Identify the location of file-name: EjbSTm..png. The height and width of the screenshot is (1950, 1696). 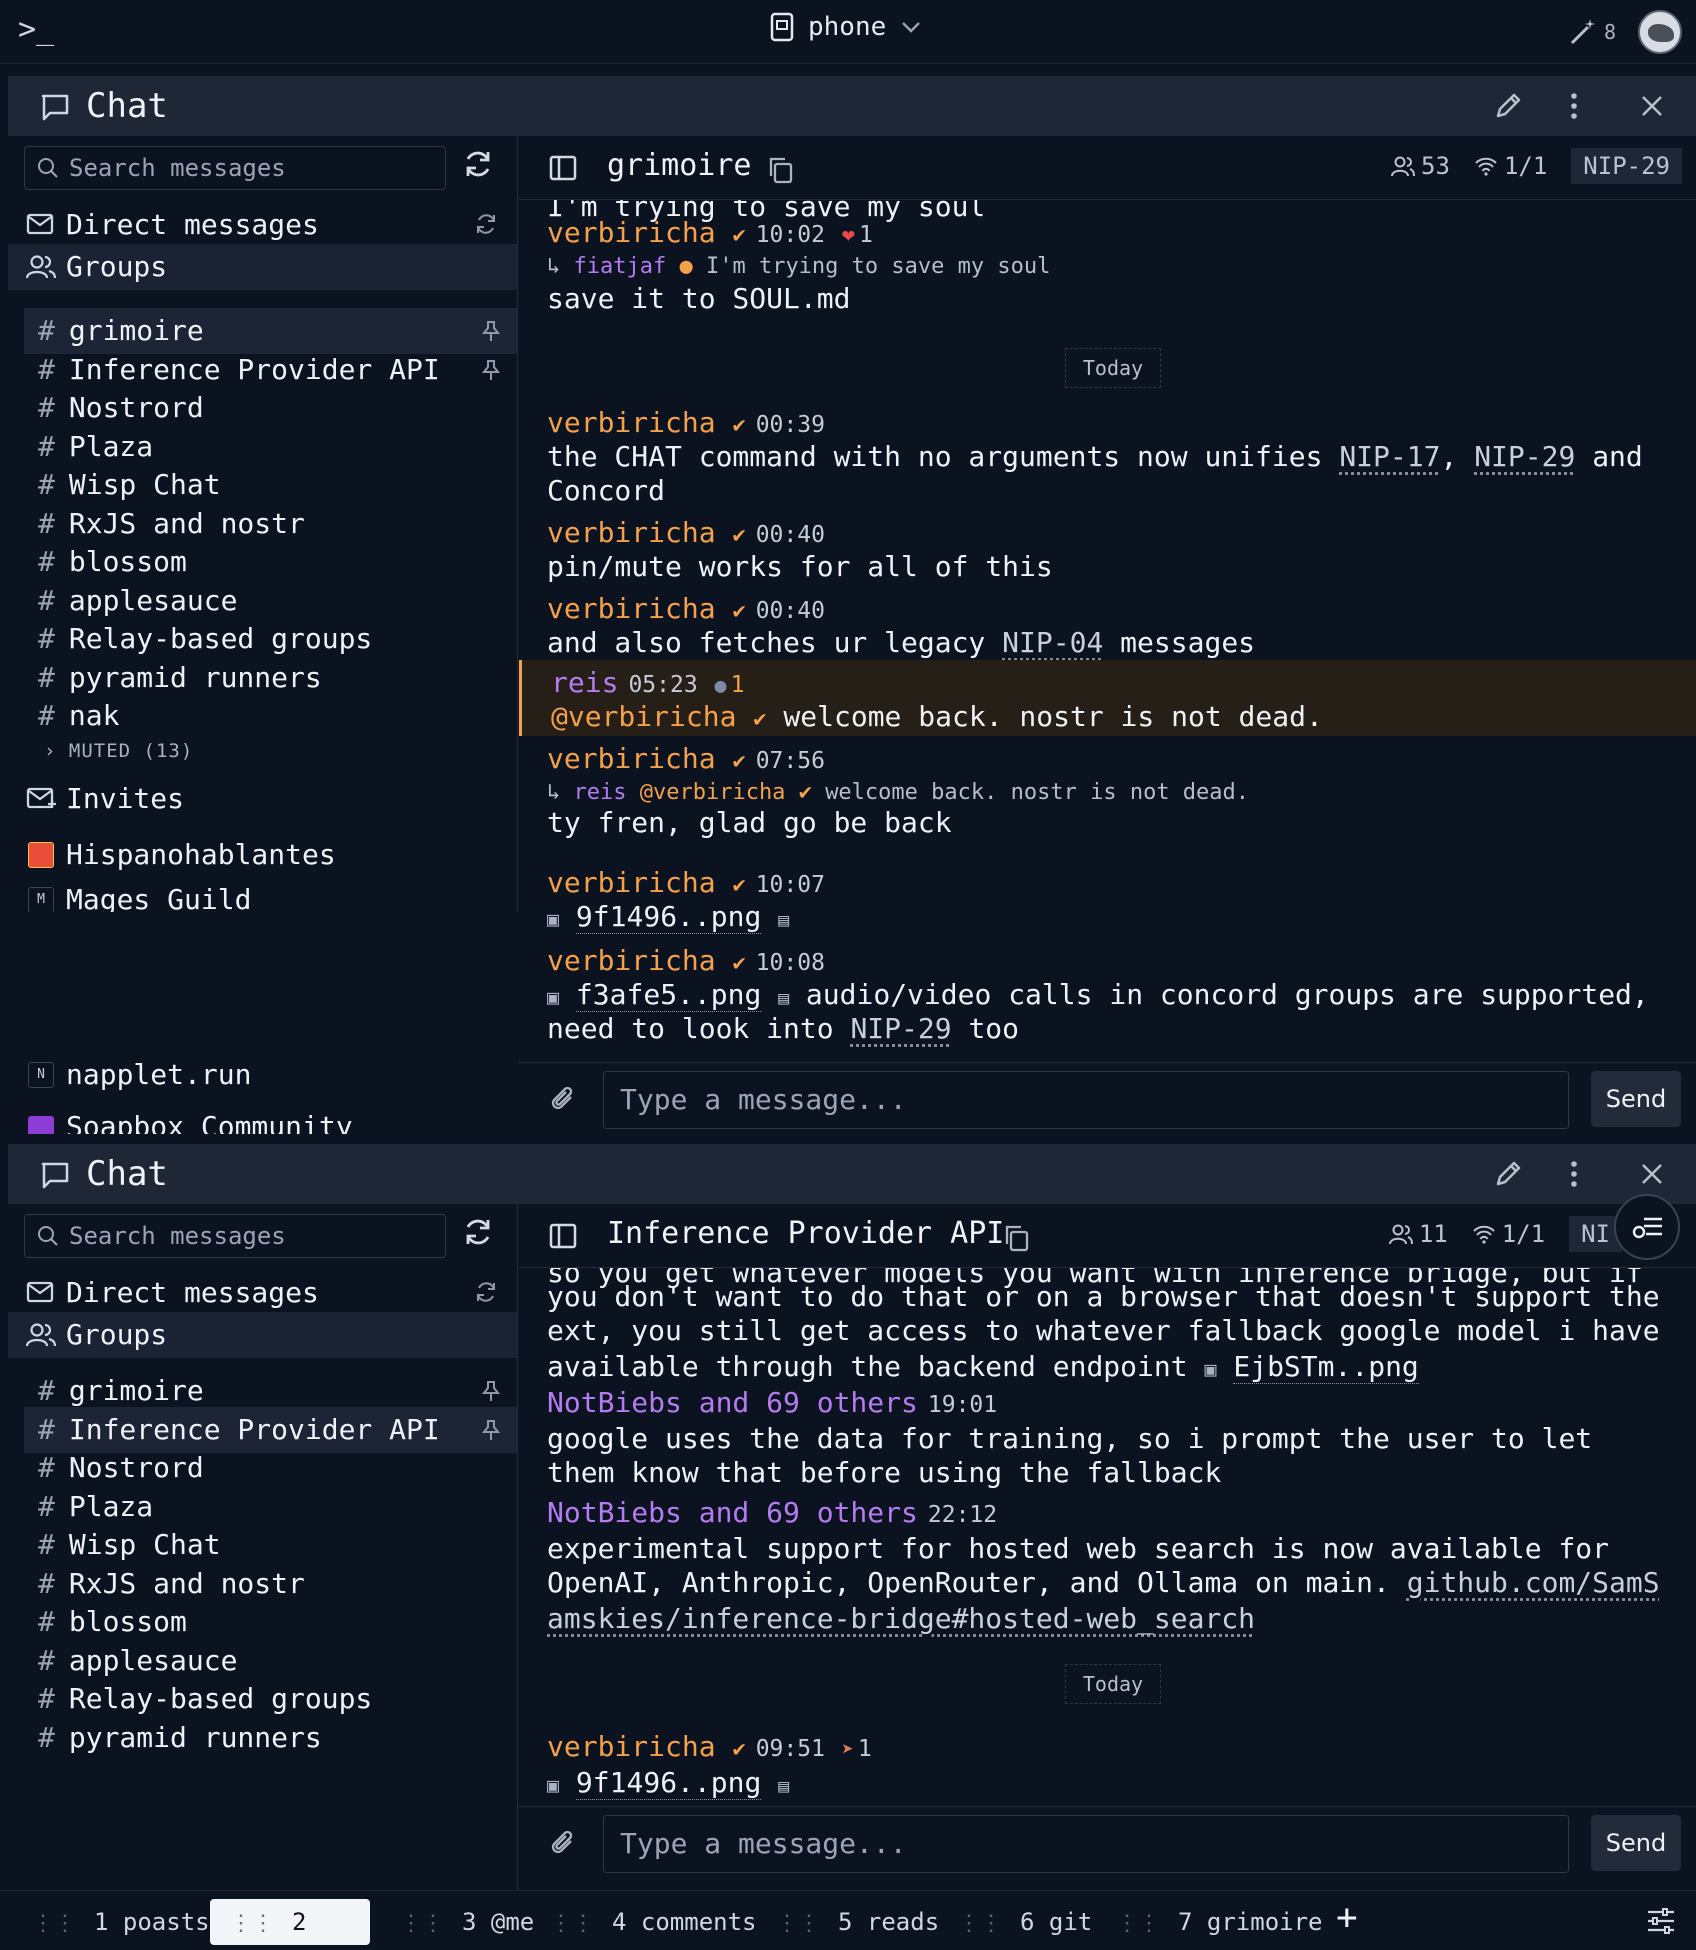
(1326, 1367).